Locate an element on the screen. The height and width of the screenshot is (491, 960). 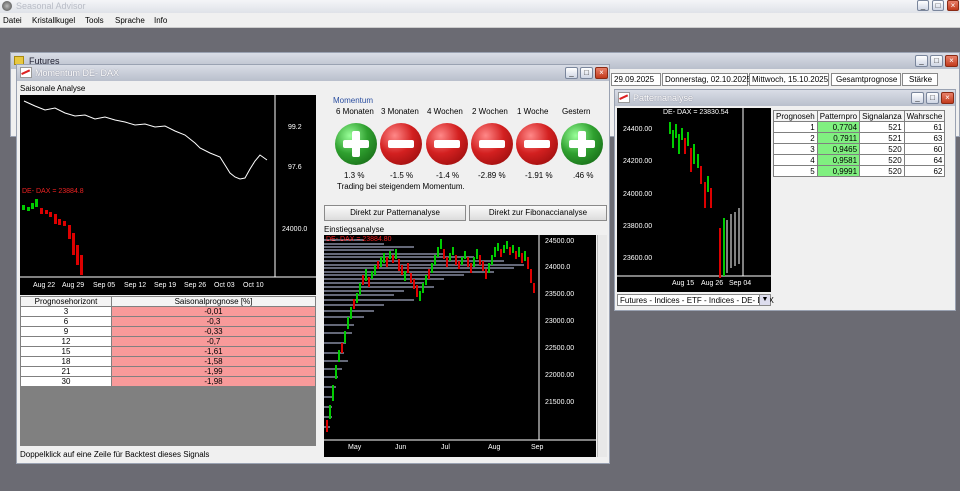
fibonacci-analysis-button: Direkt zur Fibonaccianalyse is located at coordinates (538, 213).